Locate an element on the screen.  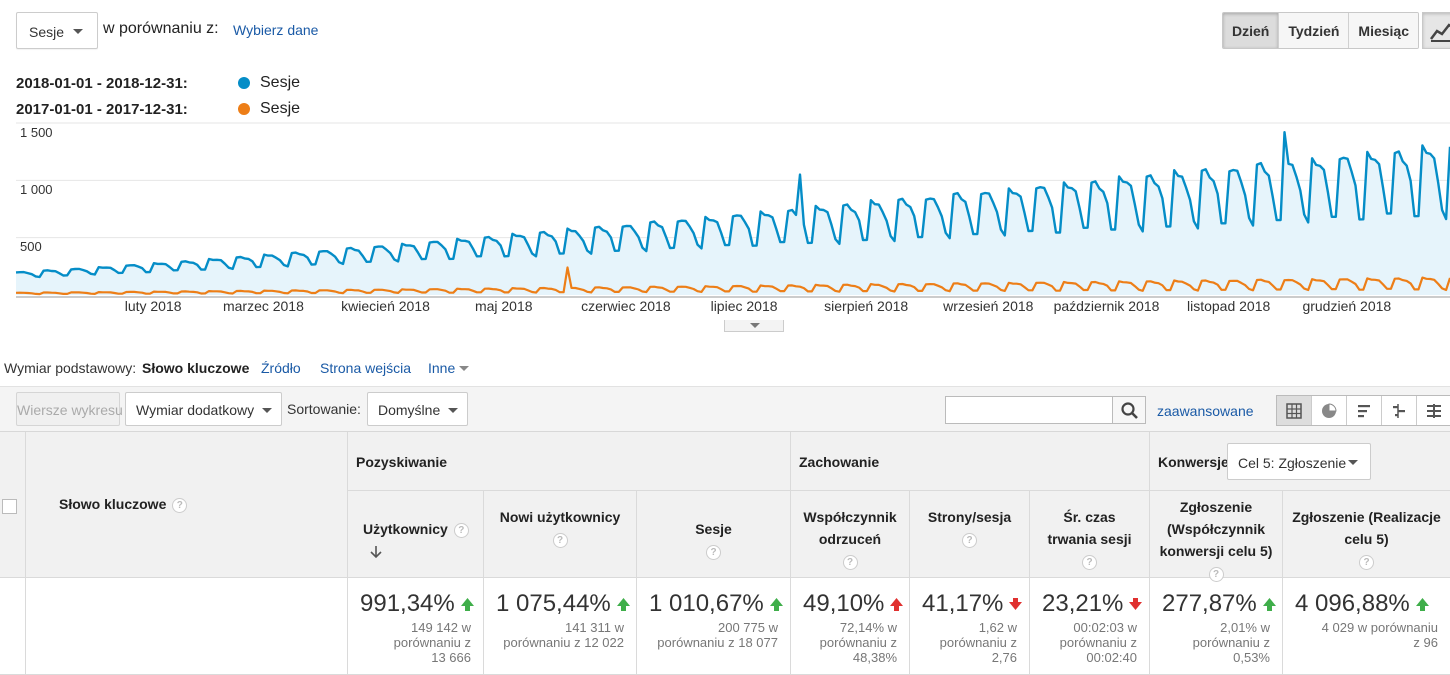
column-header-title: Użytkownicy? is located at coordinates (419, 540).